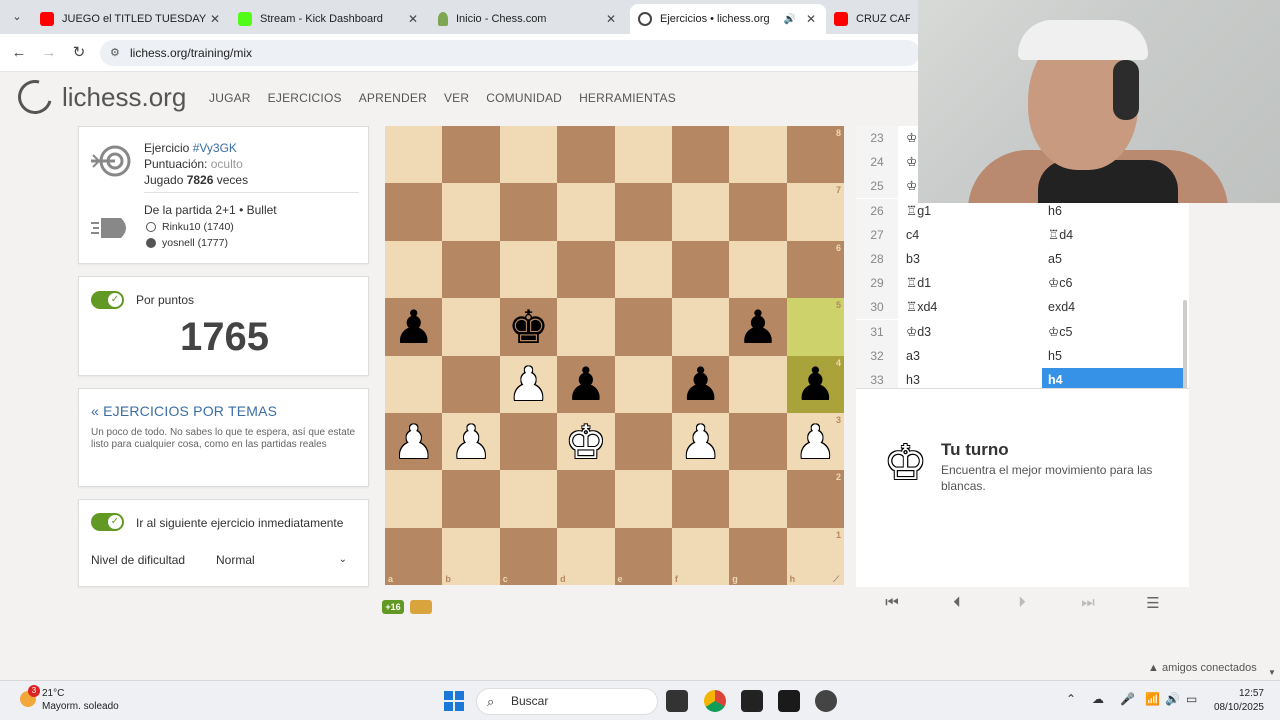  What do you see at coordinates (107, 300) in the screenshot?
I see `rated-toggle: ✓` at bounding box center [107, 300].